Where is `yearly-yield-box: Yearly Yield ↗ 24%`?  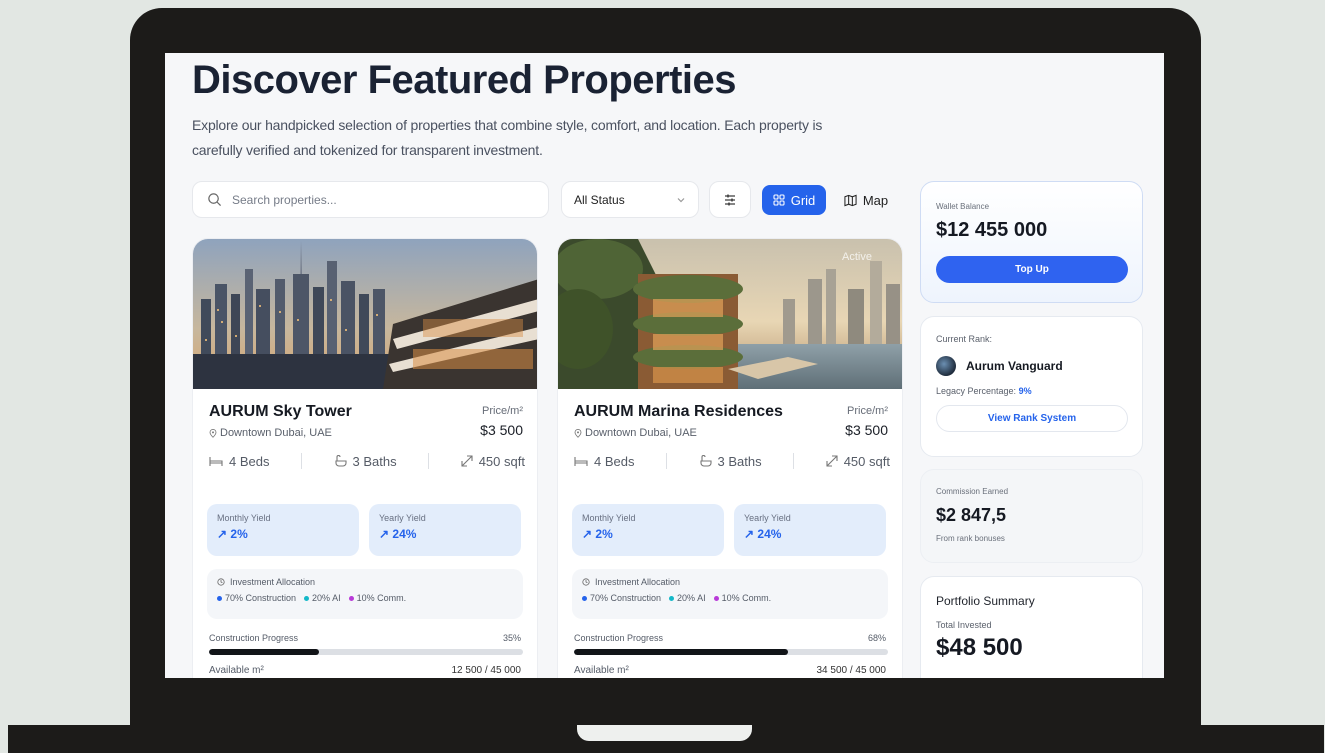
yearly-yield-box: Yearly Yield ↗ 24% is located at coordinates (810, 530).